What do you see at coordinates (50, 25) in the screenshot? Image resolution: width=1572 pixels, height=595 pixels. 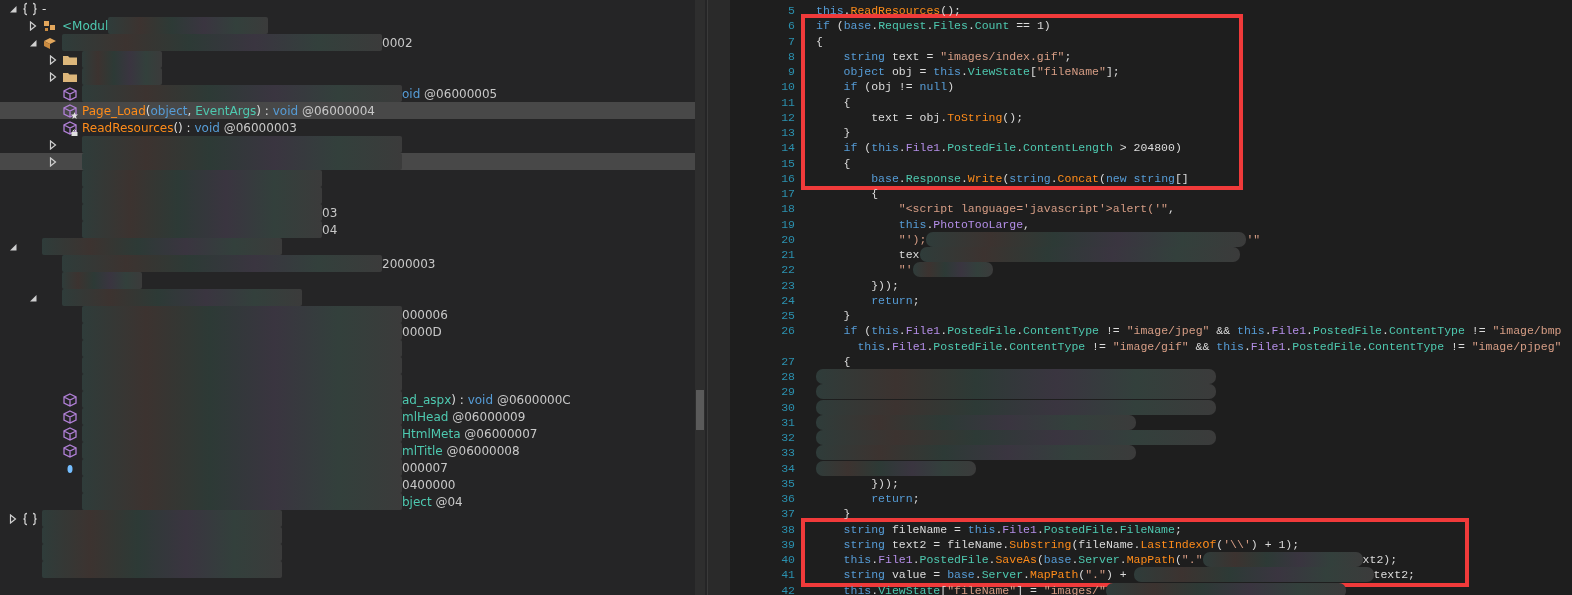 I see `blocks-icon` at bounding box center [50, 25].